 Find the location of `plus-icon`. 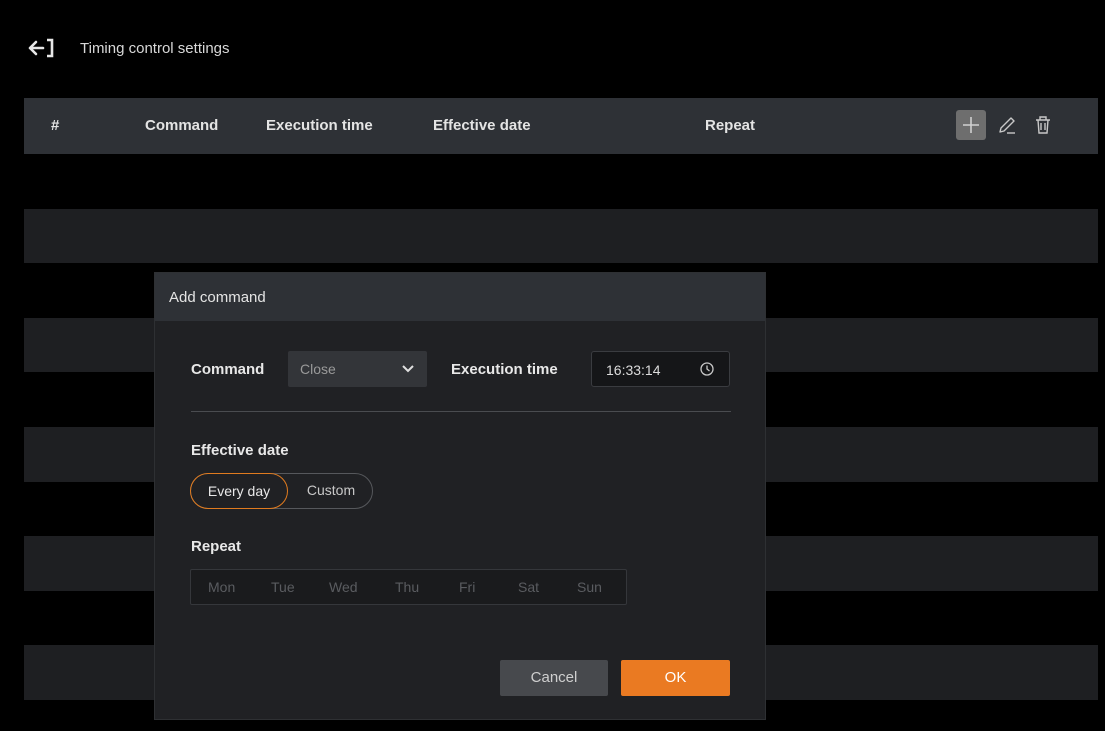

plus-icon is located at coordinates (971, 125).